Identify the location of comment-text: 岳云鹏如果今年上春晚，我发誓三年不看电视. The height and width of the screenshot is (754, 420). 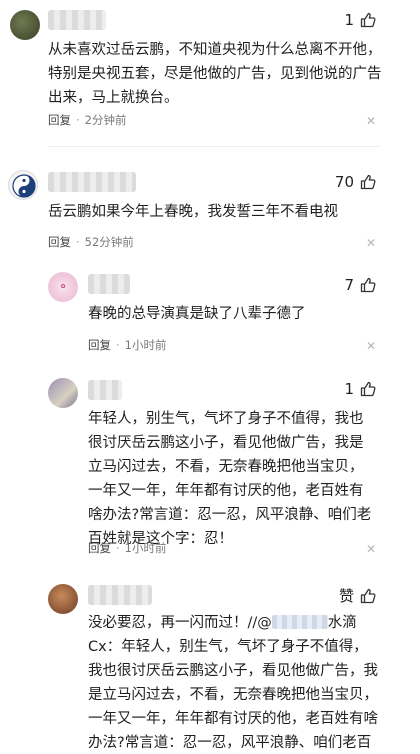
(193, 212).